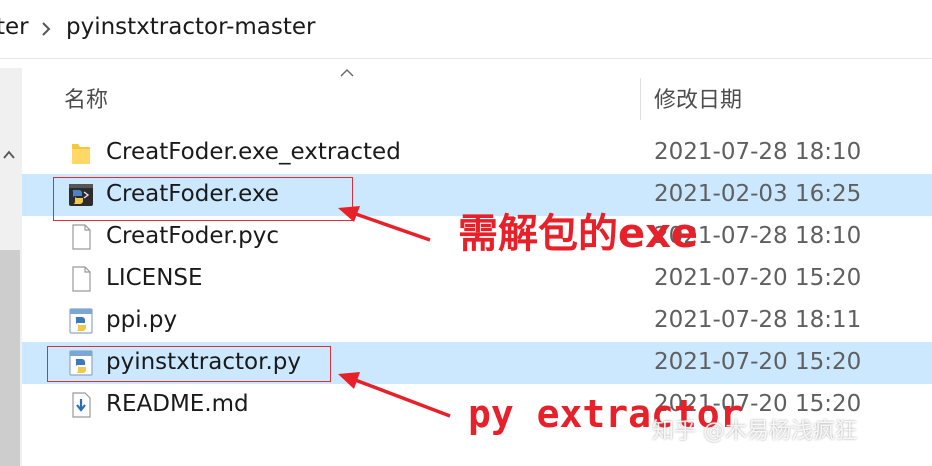 The height and width of the screenshot is (466, 932). Describe the element at coordinates (86, 98) in the screenshot. I see `column-header-name: 名称` at that location.